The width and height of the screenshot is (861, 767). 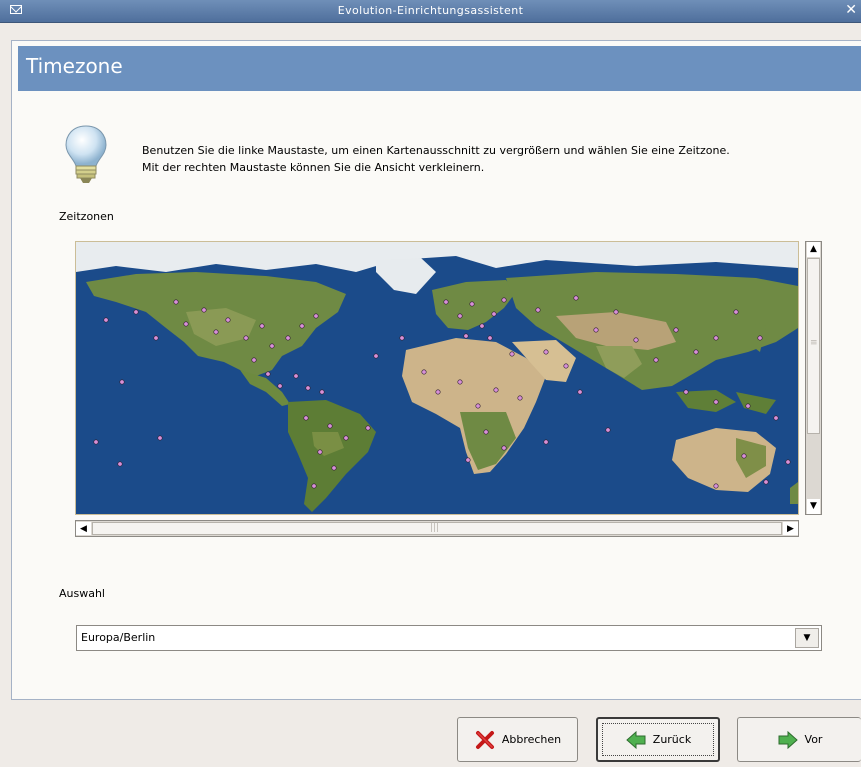 I want to click on timezone-selection-combo: Europa/Berlin ▼, so click(x=449, y=638).